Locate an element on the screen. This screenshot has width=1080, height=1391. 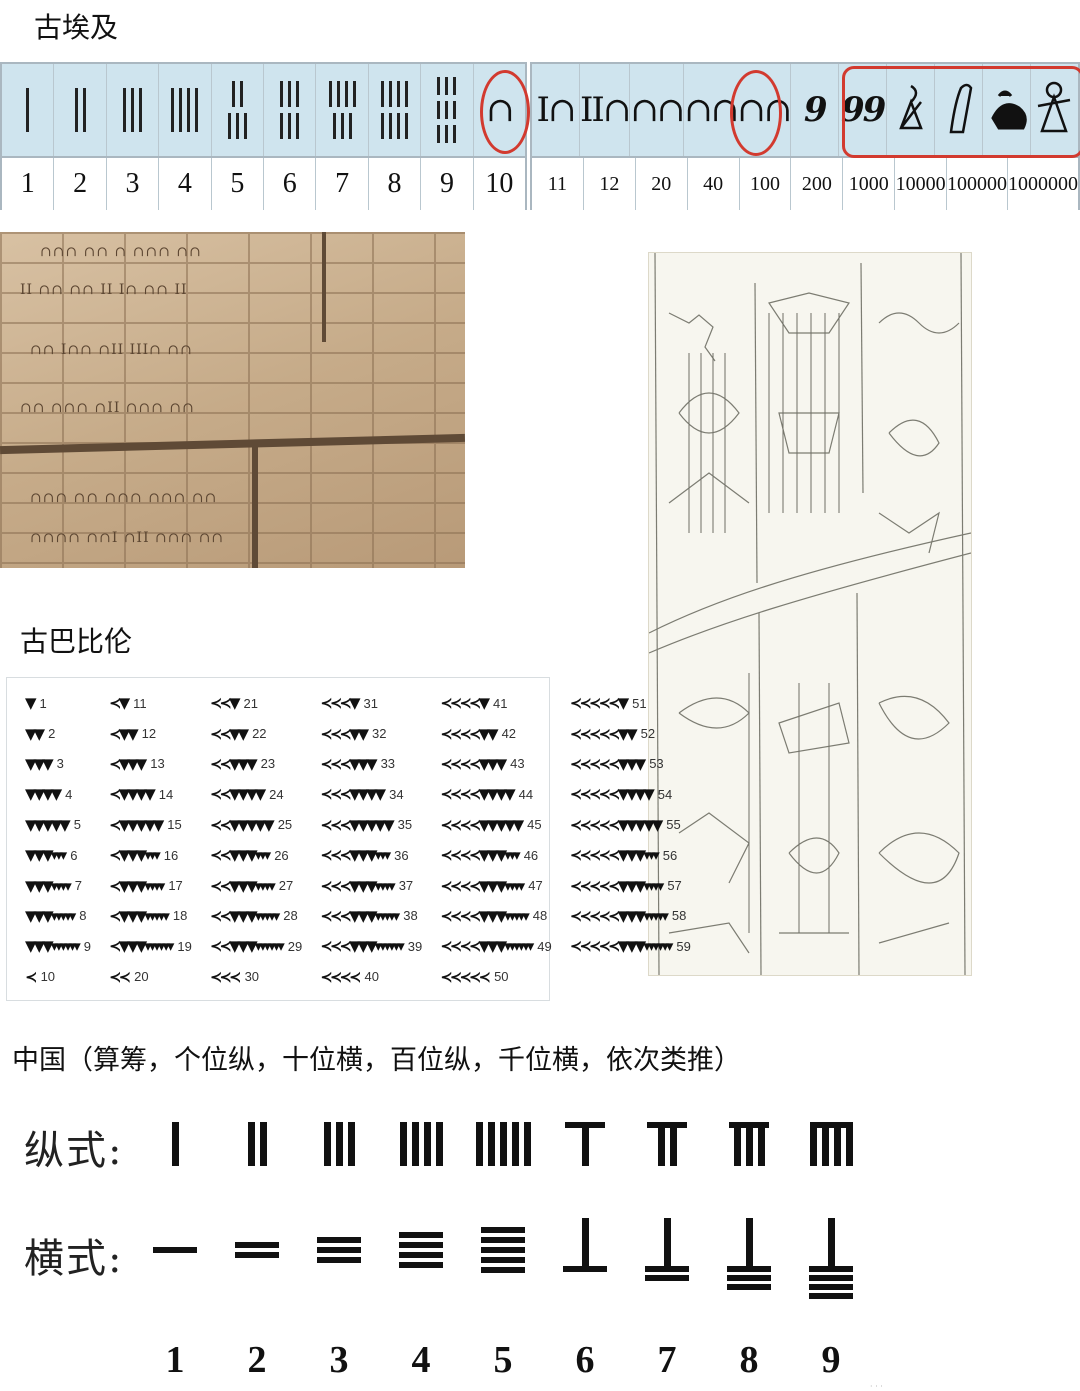
highlight-box-large-units is located at coordinates (961, 112).